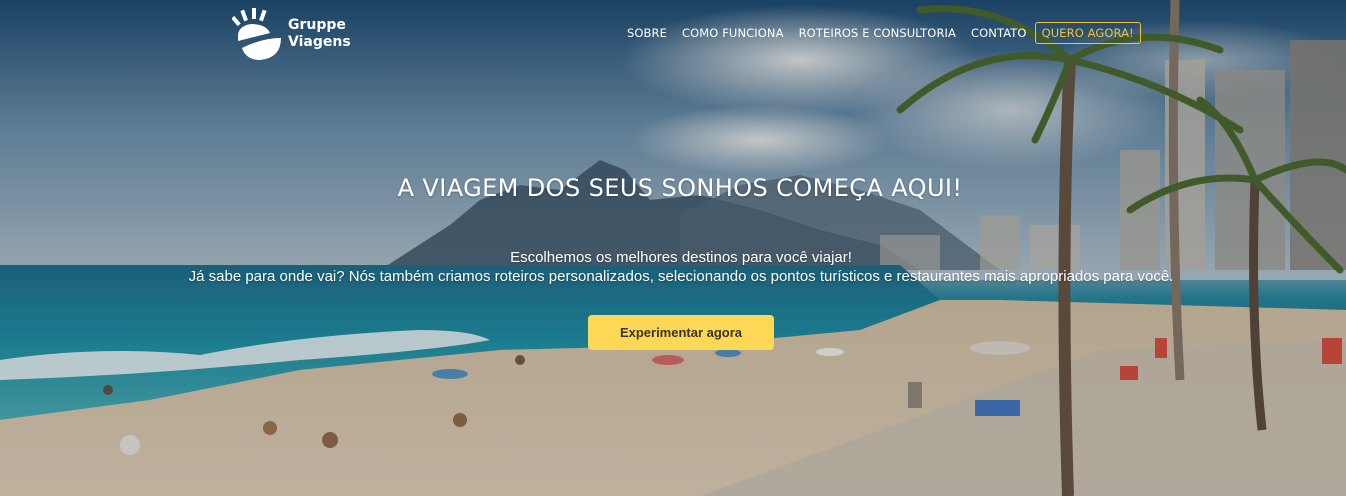 The height and width of the screenshot is (496, 1346). I want to click on sun-logo-icon, so click(256, 34).